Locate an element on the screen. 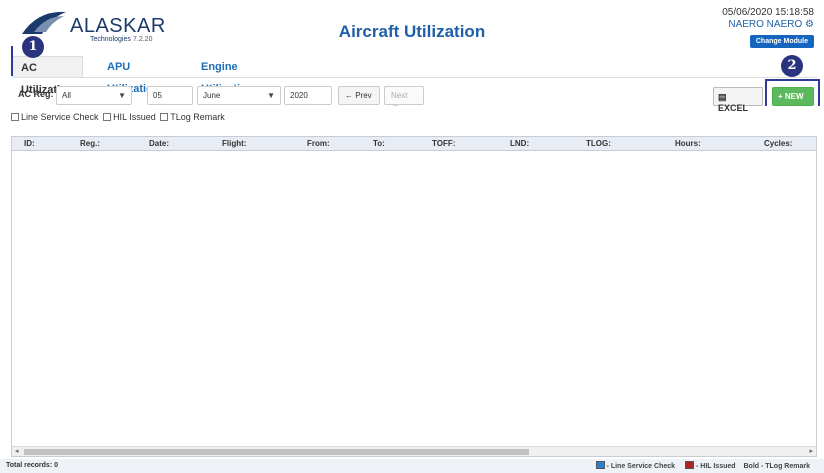 The width and height of the screenshot is (824, 473). ac-reg-label: AC Reg: is located at coordinates (36, 94).